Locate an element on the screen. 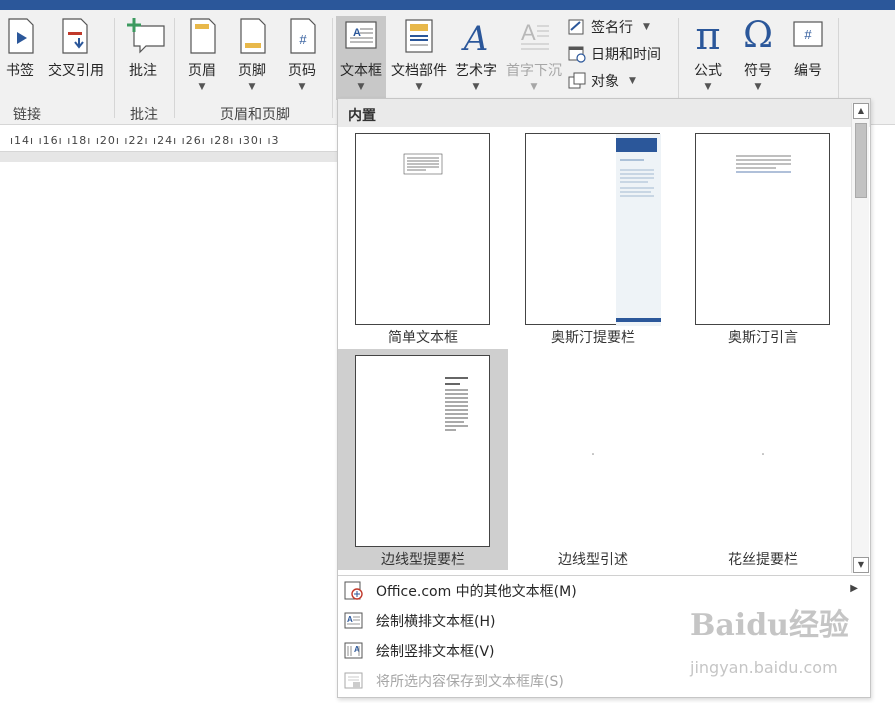 The width and height of the screenshot is (895, 703). header-button: 页眉 ▼ is located at coordinates (202, 58).